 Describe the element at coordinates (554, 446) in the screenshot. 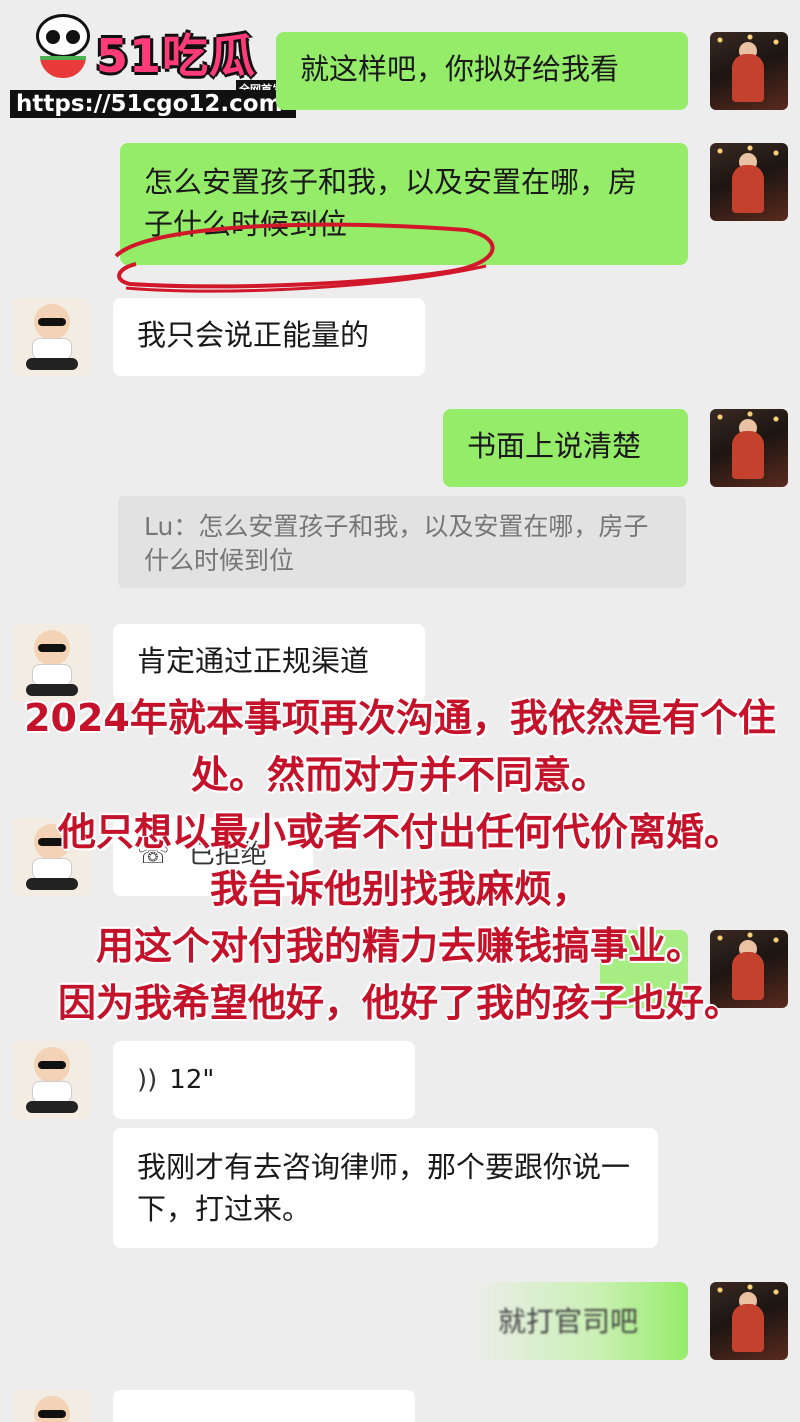

I see `message-text: 书面上说清楚` at that location.